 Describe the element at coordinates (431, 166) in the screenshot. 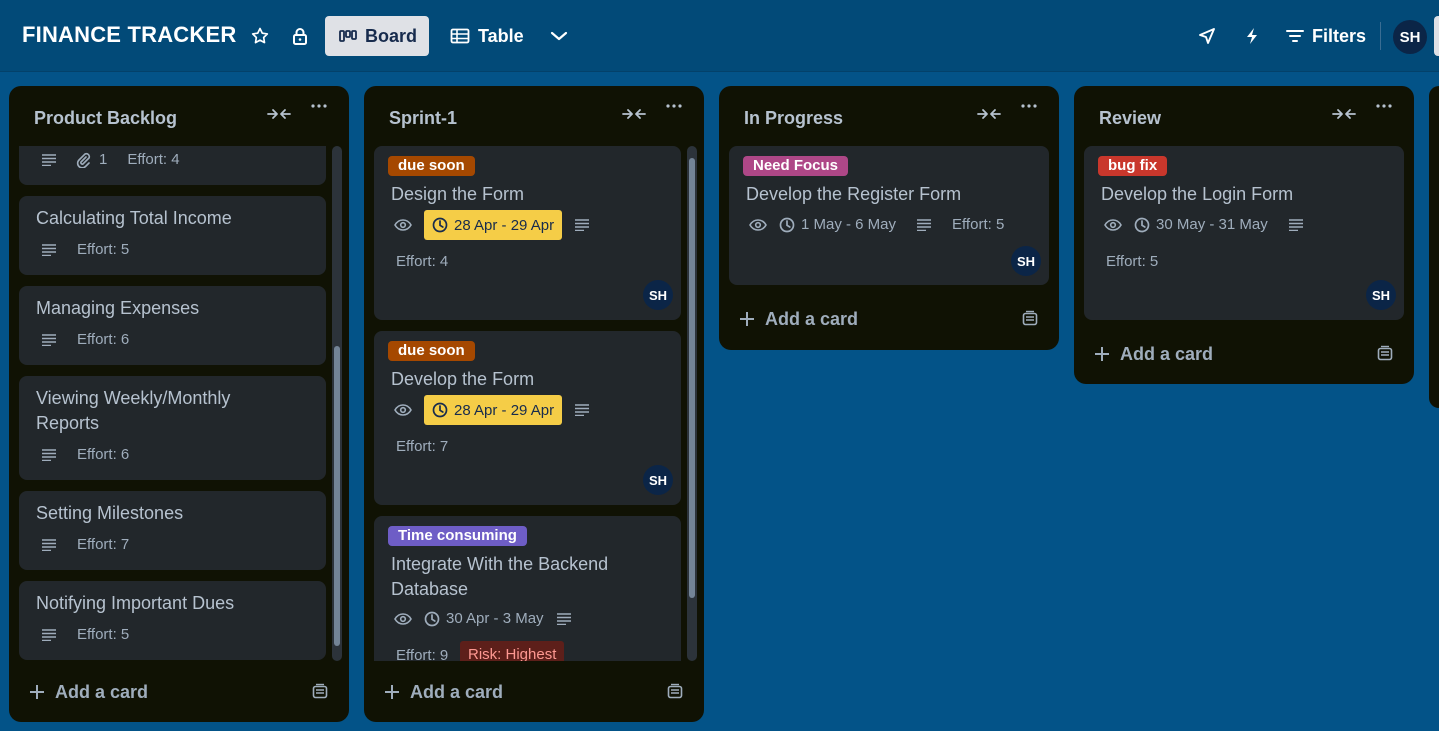

I see `card-label: due soon` at that location.